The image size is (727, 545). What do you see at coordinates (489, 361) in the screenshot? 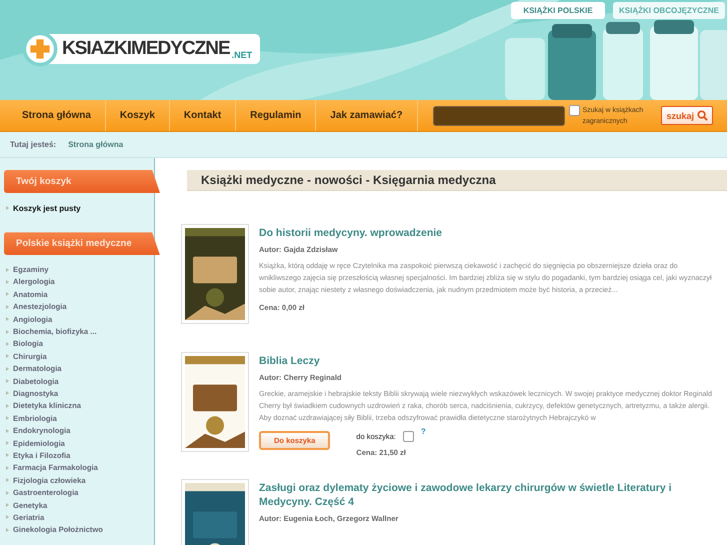
I see `book-title-link: Biblia Leczy` at bounding box center [489, 361].